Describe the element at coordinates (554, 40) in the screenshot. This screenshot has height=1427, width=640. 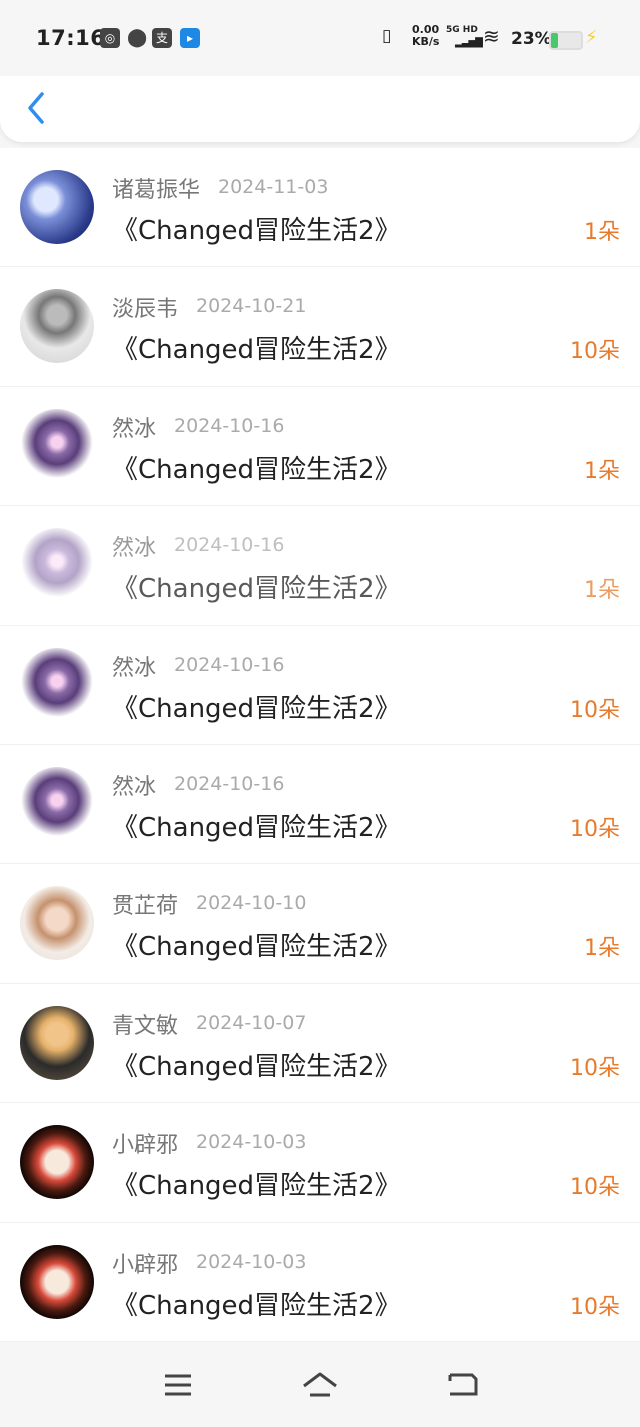
I see `battery-fill` at that location.